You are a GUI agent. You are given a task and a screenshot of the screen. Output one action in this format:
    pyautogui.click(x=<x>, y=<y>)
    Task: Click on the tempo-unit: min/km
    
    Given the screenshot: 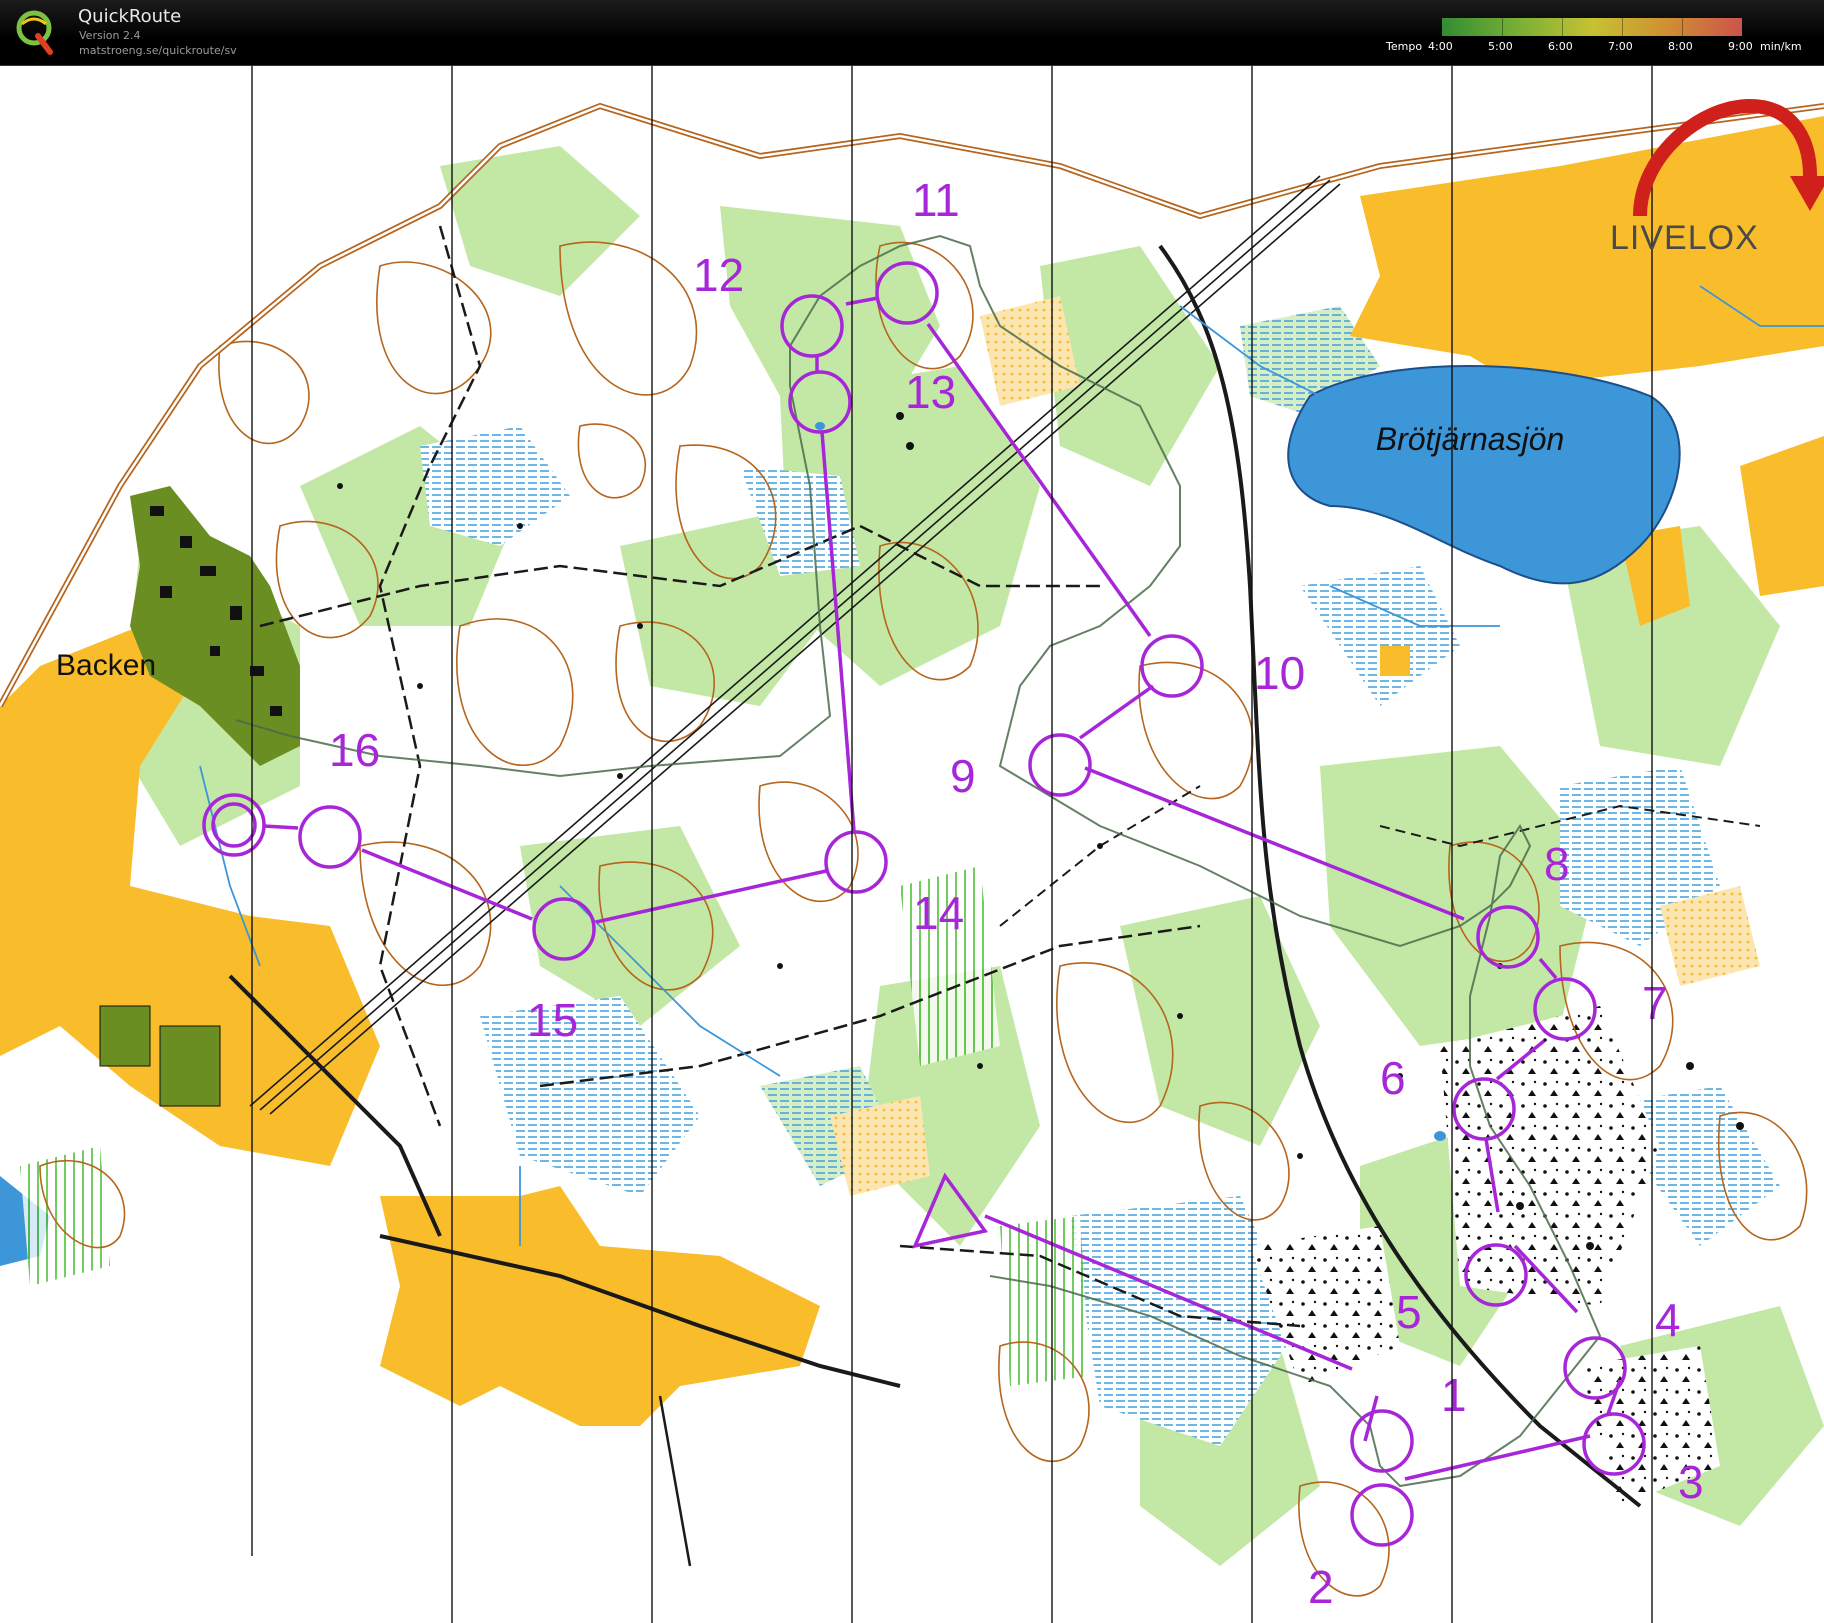 What is the action you would take?
    pyautogui.click(x=1781, y=46)
    